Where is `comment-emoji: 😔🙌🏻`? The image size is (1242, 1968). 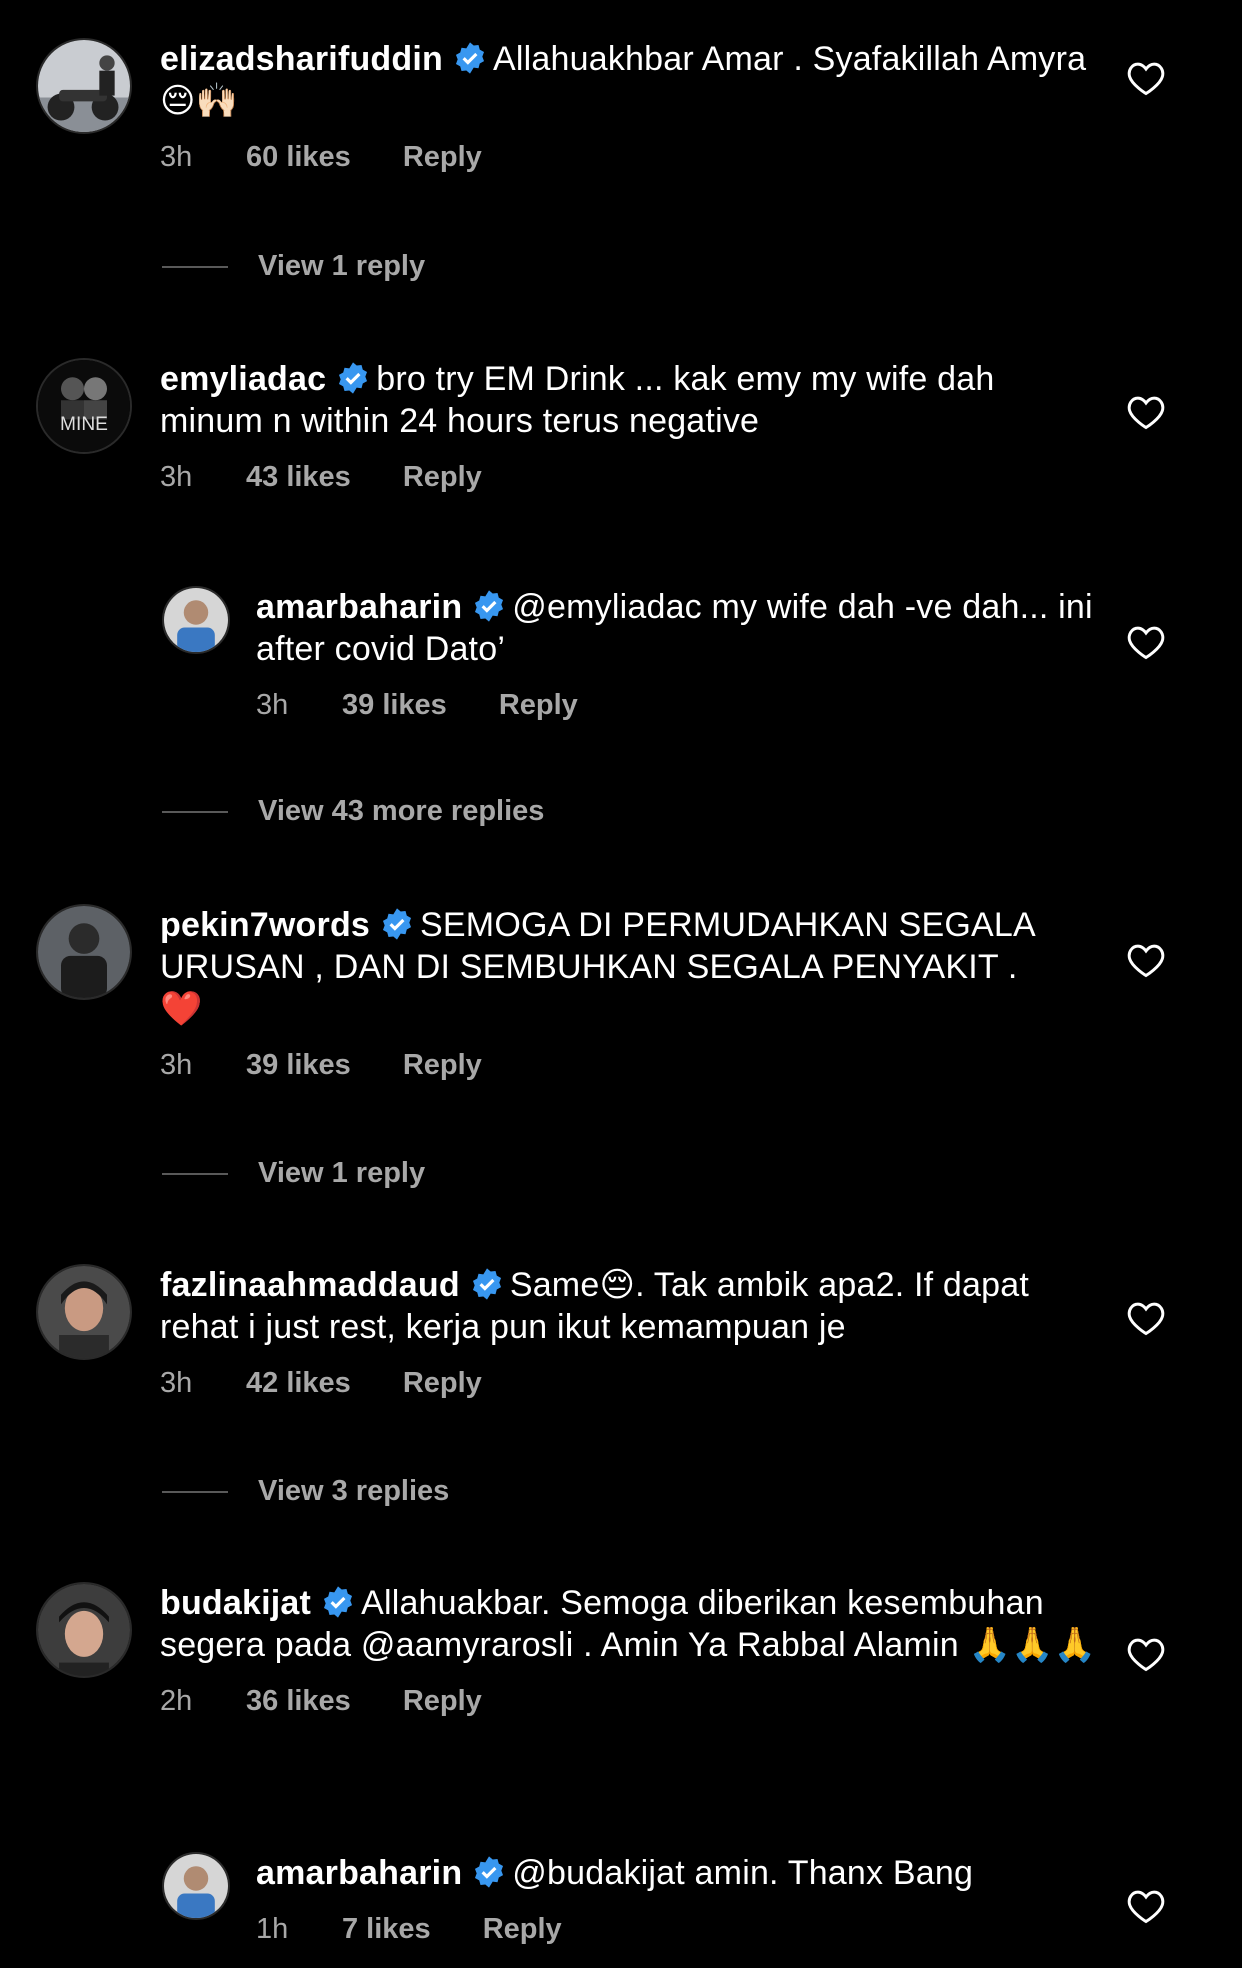 comment-emoji: 😔🙌🏻 is located at coordinates (199, 101).